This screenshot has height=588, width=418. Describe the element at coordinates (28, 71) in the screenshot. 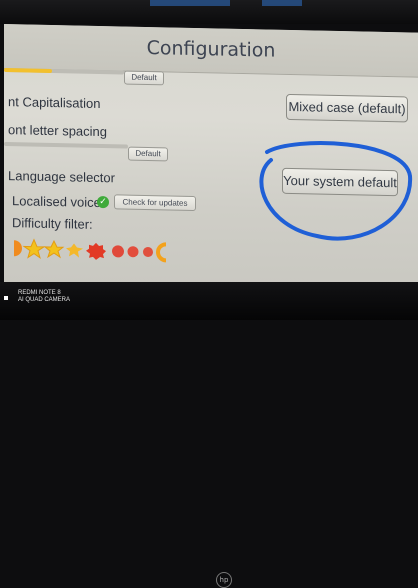

I see `slider-fill` at that location.